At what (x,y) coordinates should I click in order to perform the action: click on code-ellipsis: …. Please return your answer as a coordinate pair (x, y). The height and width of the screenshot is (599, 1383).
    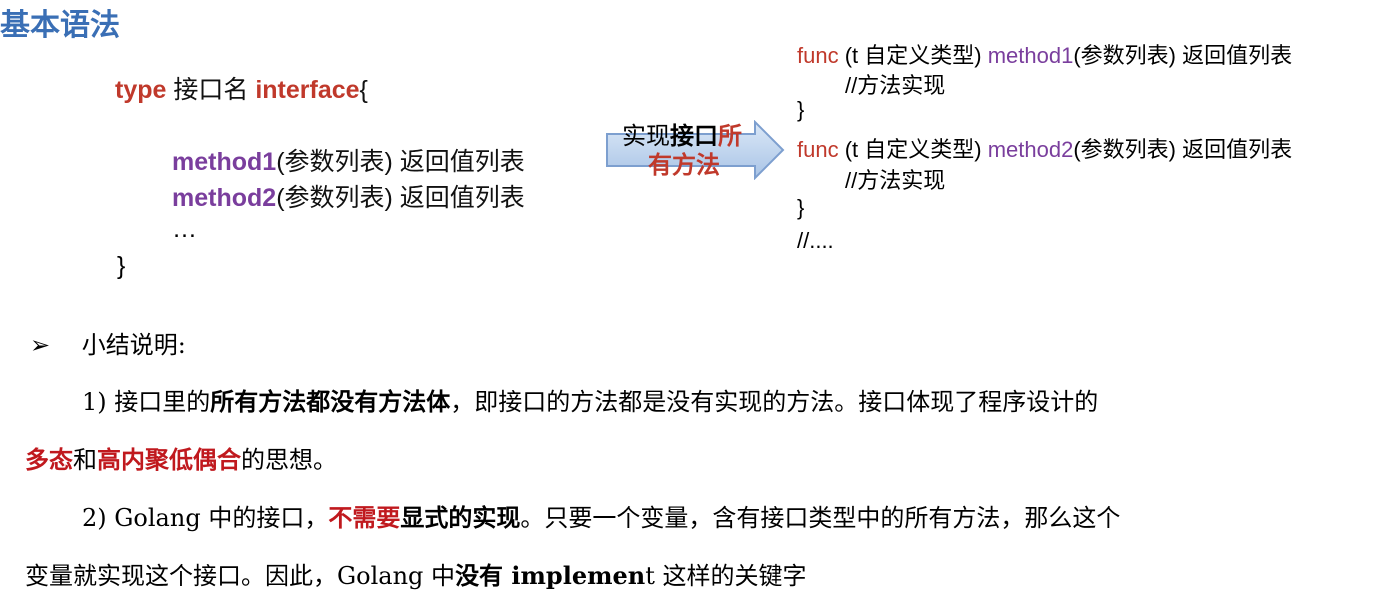
    Looking at the image, I should click on (184, 229).